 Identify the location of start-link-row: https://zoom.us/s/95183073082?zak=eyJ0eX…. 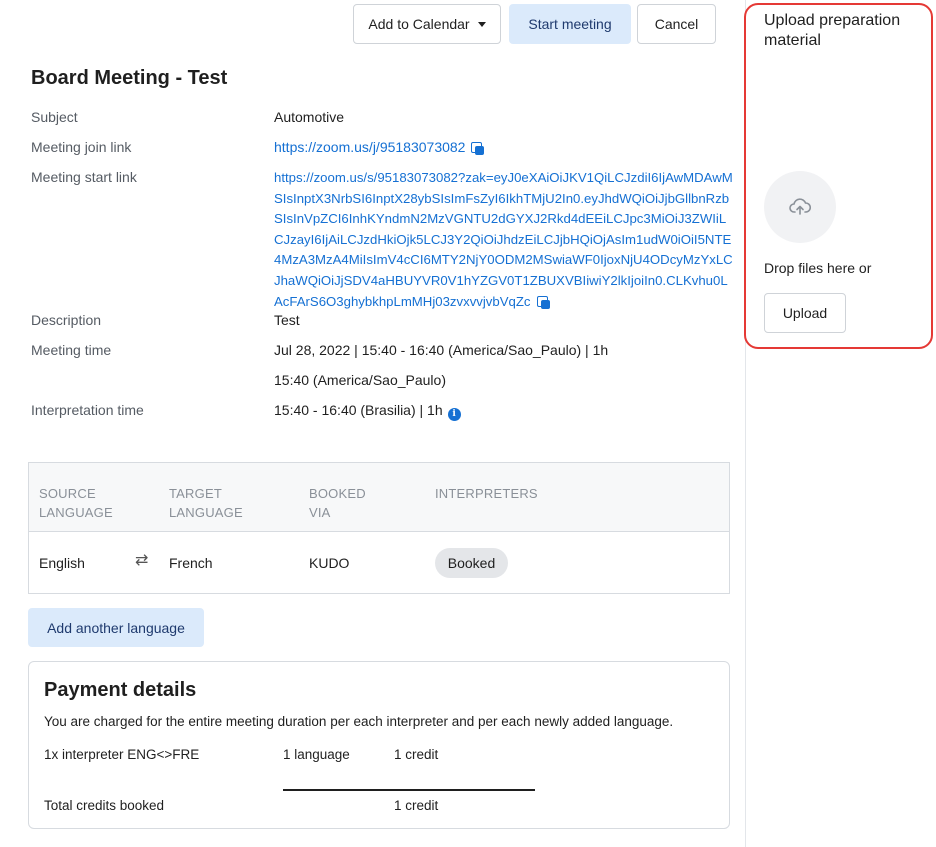
(504, 240).